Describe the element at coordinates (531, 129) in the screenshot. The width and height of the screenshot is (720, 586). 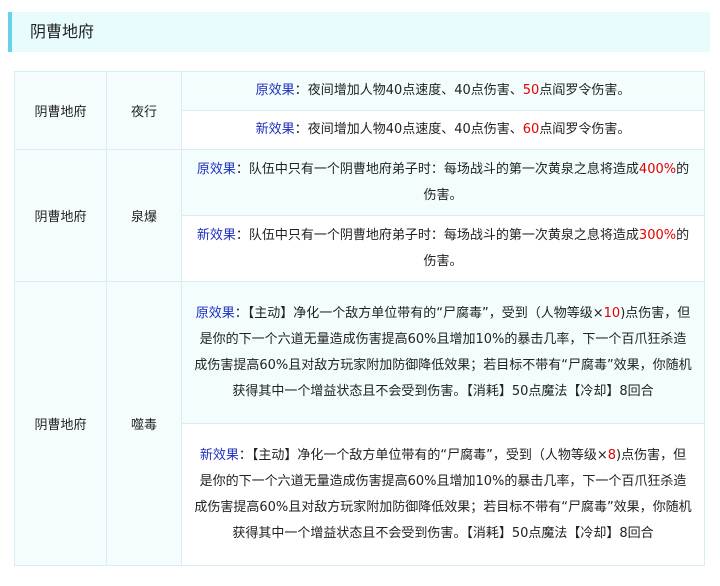
I see `changed-value: 60` at that location.